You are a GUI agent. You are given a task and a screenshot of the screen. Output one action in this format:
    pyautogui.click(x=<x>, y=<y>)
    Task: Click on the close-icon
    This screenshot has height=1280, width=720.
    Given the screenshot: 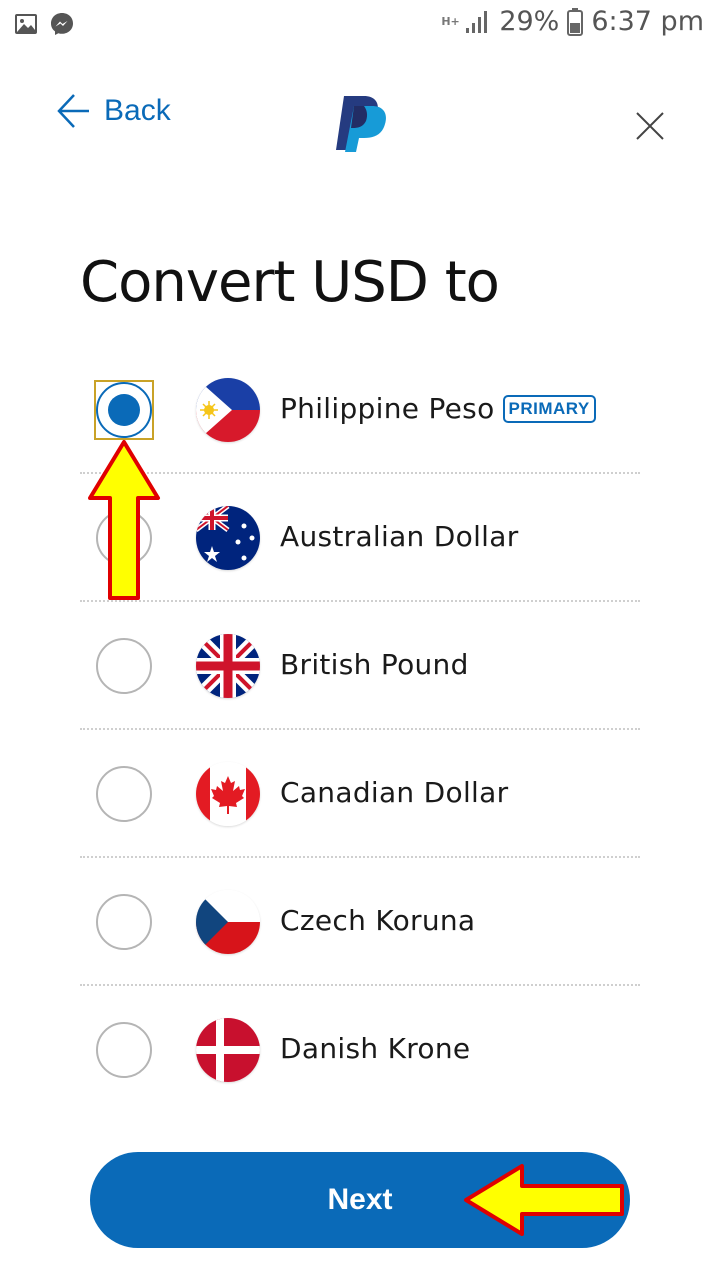 What is the action you would take?
    pyautogui.click(x=650, y=126)
    